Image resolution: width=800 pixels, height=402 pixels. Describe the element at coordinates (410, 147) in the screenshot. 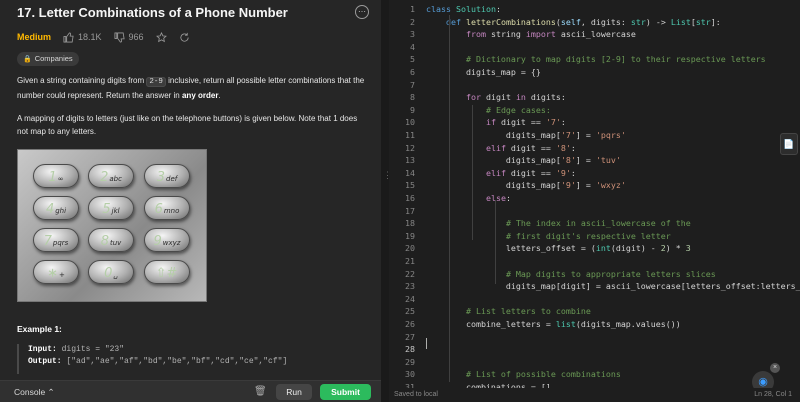

I see `line-number: 12` at that location.